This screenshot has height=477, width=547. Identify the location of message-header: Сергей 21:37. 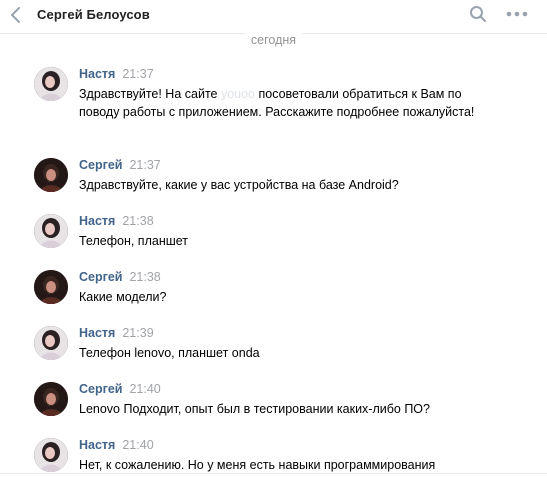
(120, 165).